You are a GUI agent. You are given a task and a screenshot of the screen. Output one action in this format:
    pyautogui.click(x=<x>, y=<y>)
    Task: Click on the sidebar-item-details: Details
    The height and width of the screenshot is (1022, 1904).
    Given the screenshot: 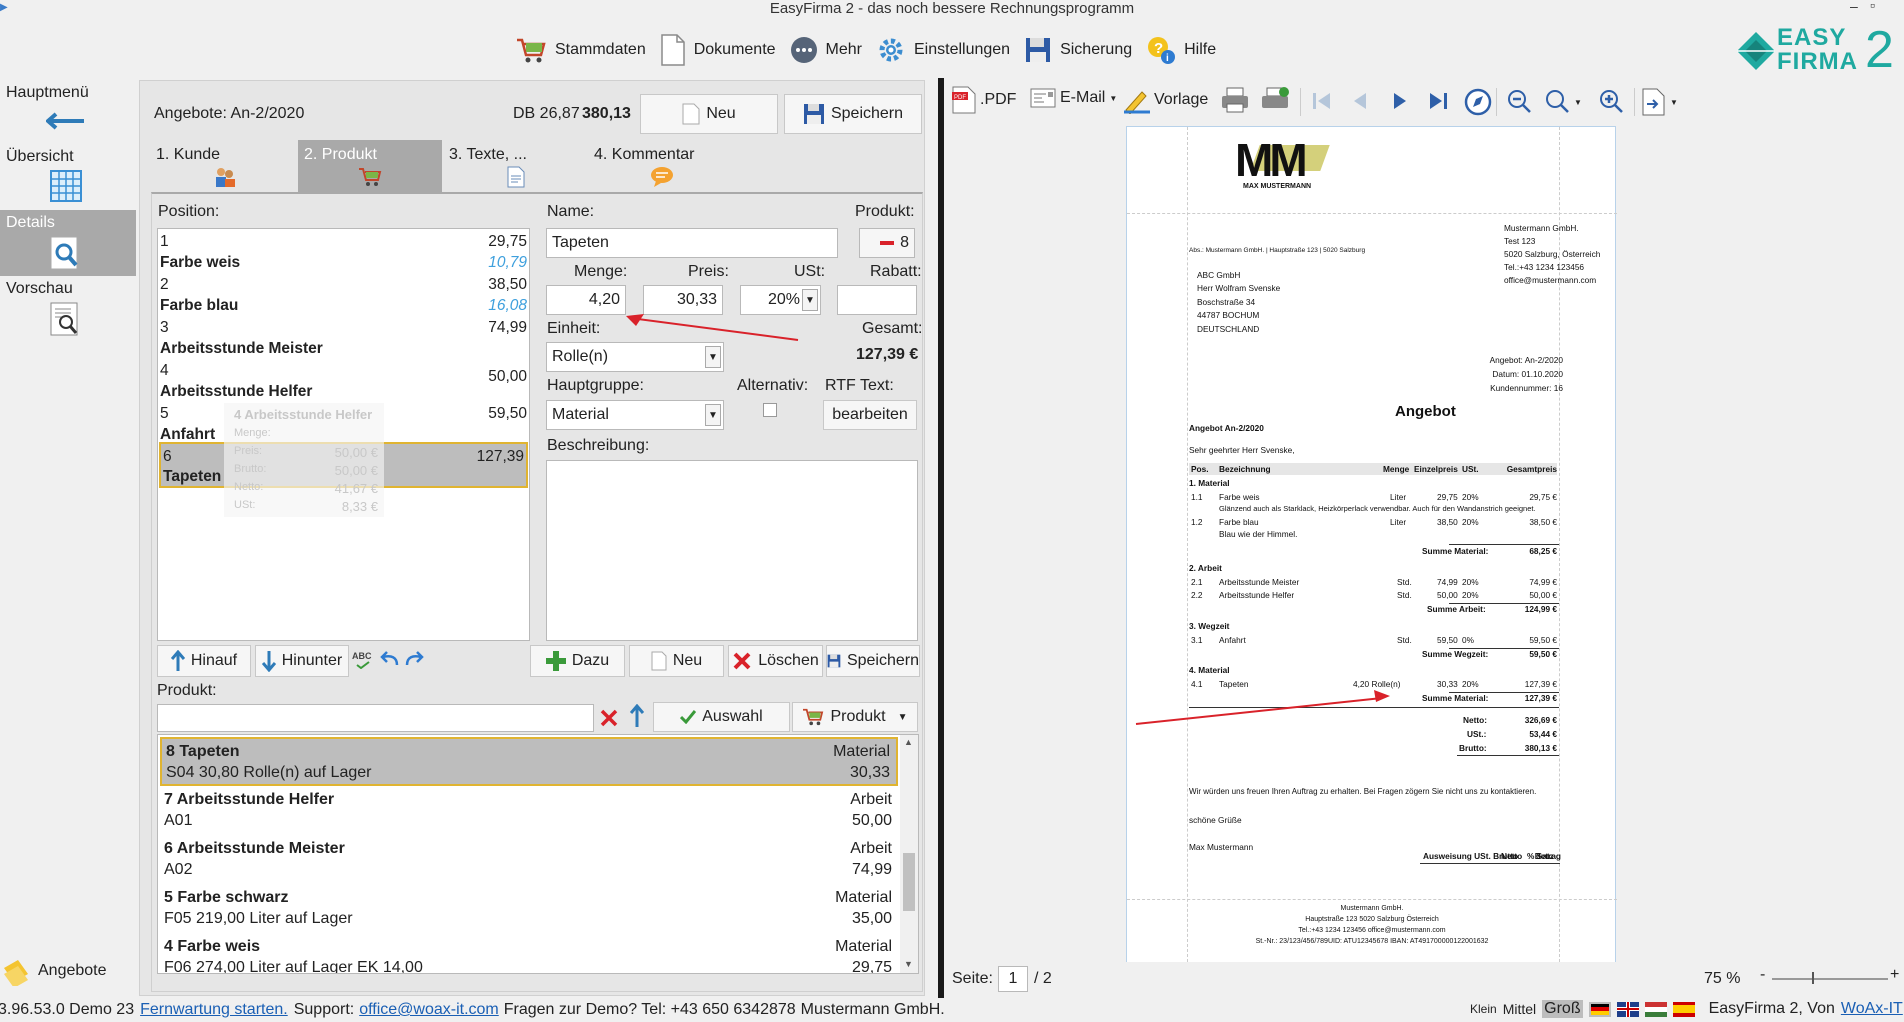 What is the action you would take?
    pyautogui.click(x=68, y=243)
    